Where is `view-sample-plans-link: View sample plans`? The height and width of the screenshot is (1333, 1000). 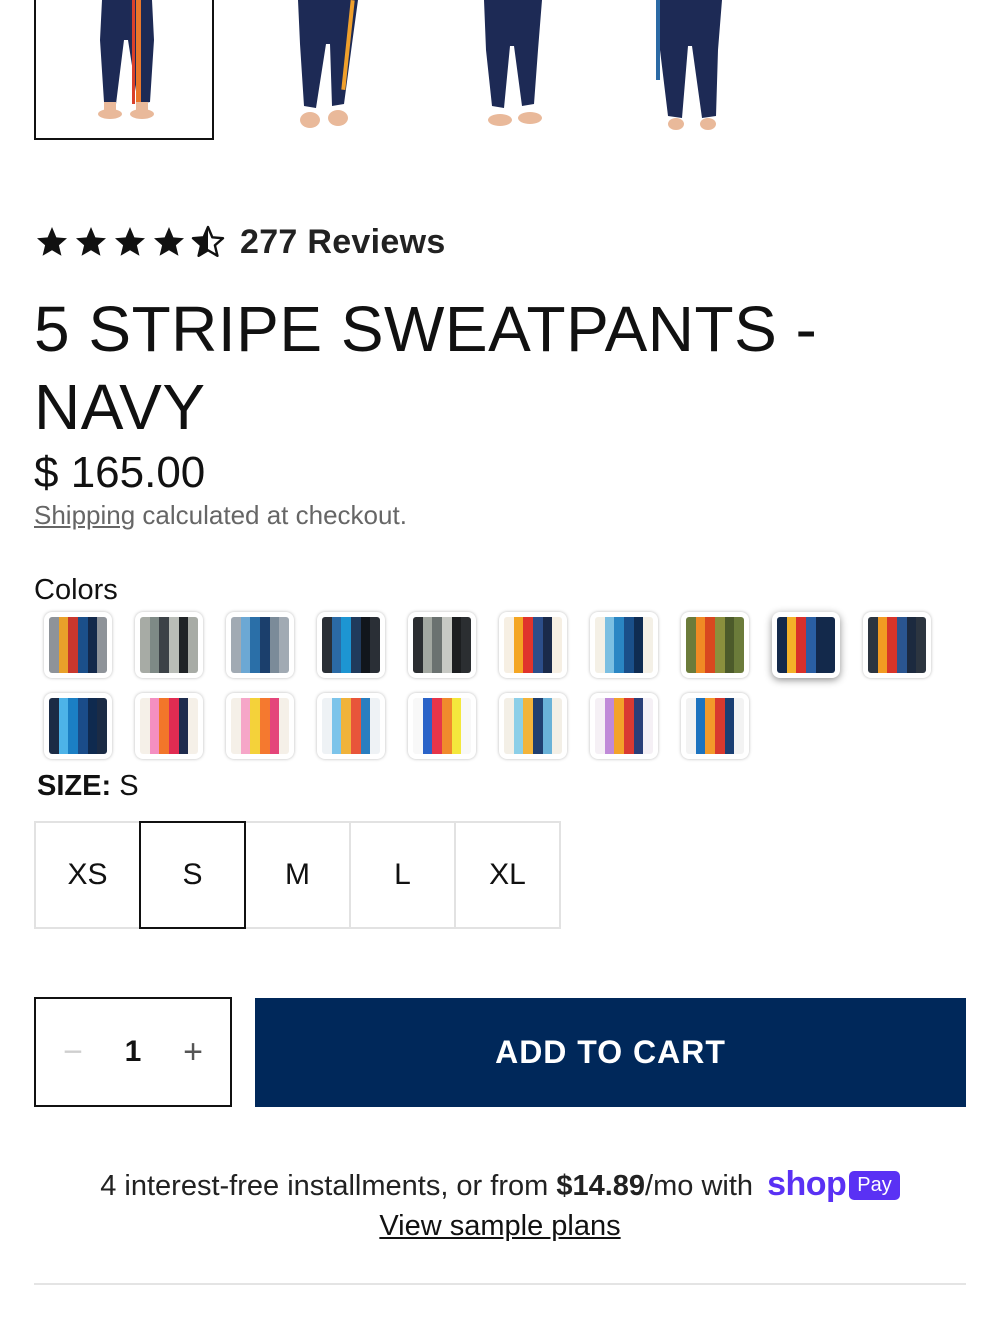
view-sample-plans-link: View sample plans is located at coordinates (499, 1226).